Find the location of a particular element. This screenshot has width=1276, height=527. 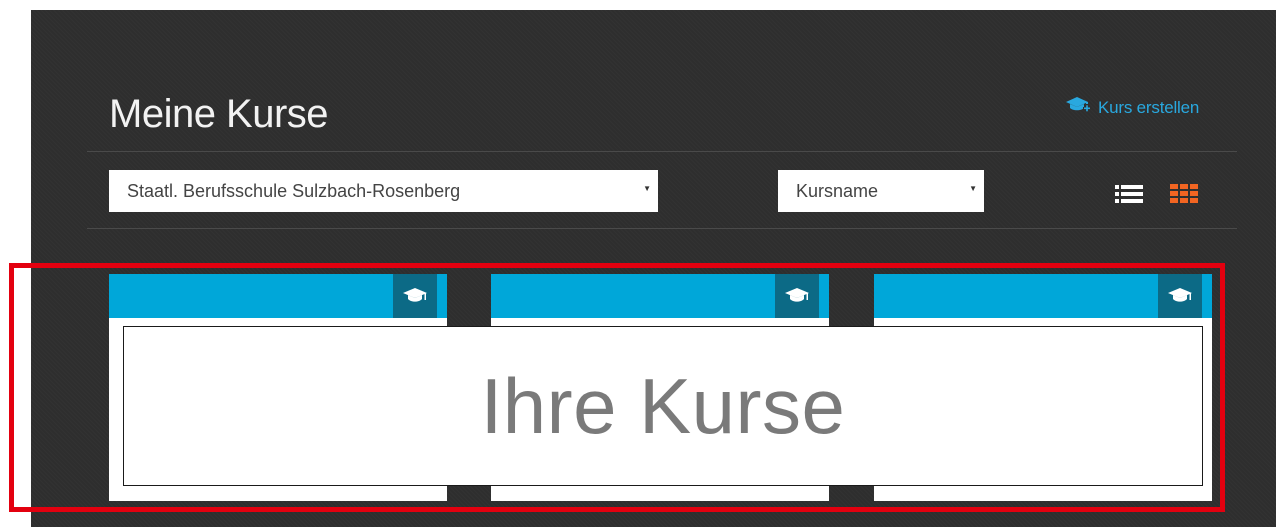

create-course-link: Kurs erstellen is located at coordinates (1132, 107).